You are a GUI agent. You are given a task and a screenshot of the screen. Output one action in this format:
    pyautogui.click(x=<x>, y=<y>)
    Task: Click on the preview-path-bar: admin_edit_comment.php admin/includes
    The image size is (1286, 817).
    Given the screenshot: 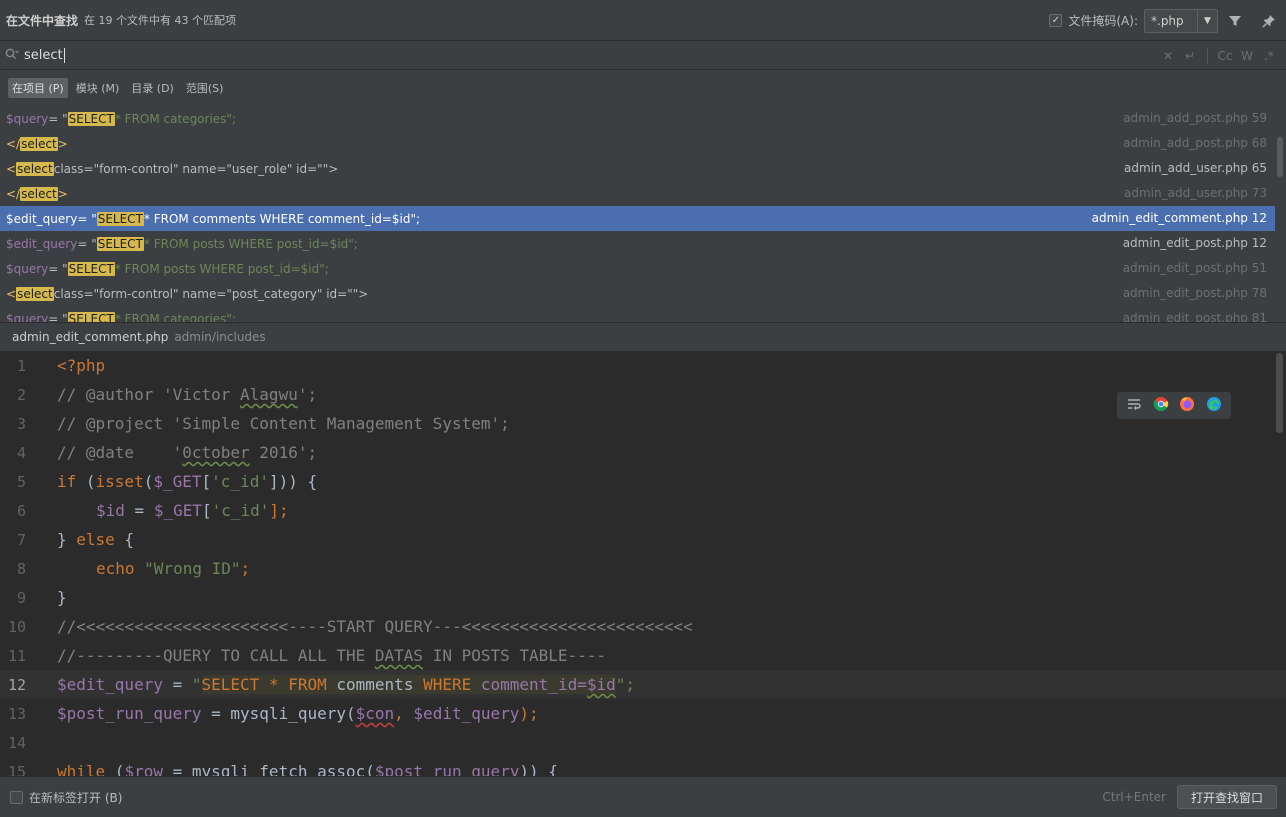 What is the action you would take?
    pyautogui.click(x=643, y=336)
    